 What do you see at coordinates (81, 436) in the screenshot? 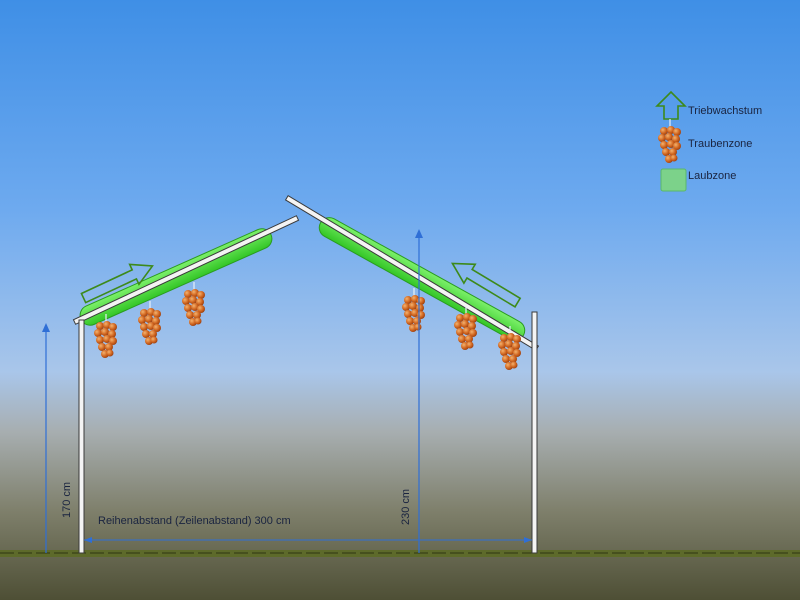
I see `post-left` at bounding box center [81, 436].